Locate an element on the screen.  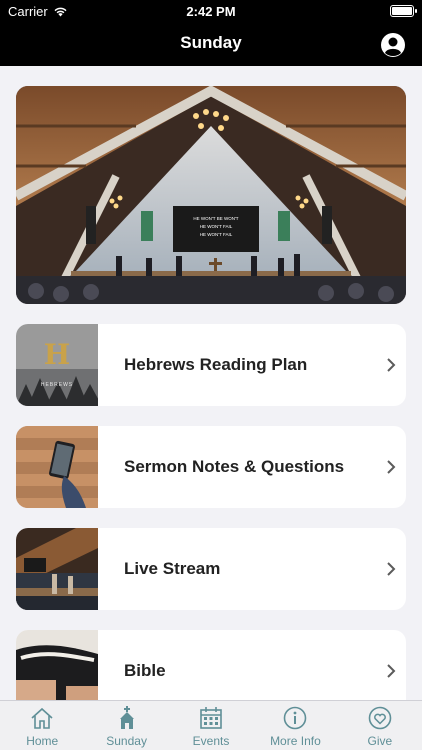
home-icon is located at coordinates (42, 718).